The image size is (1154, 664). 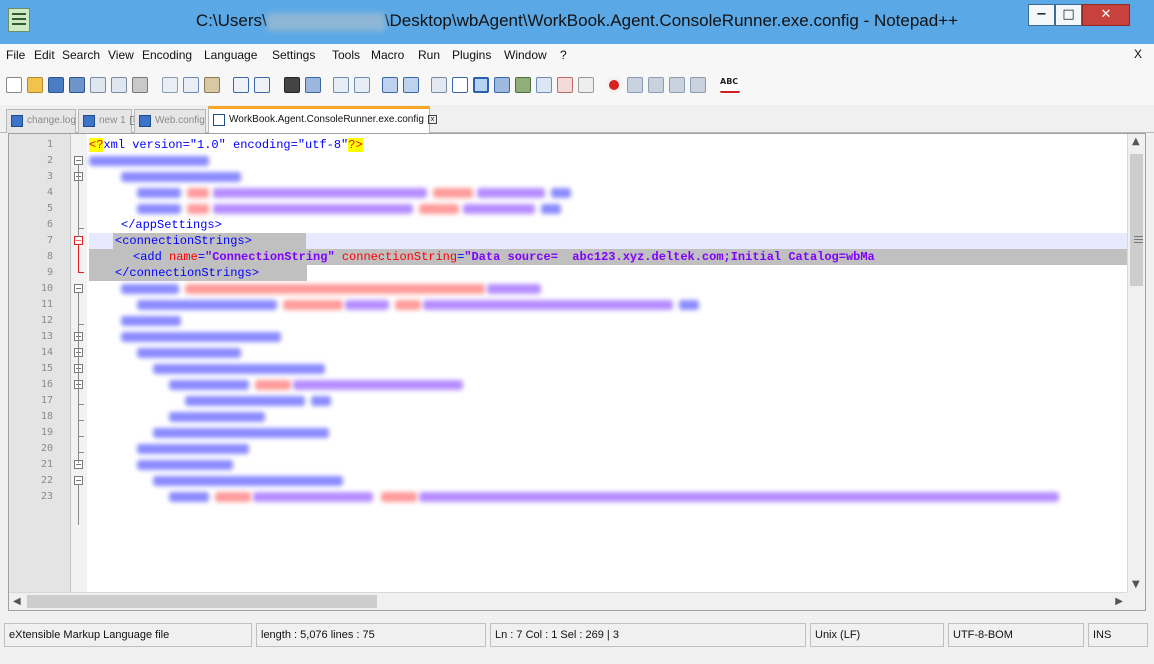 What do you see at coordinates (429, 55) in the screenshot?
I see `menu-run: Run` at bounding box center [429, 55].